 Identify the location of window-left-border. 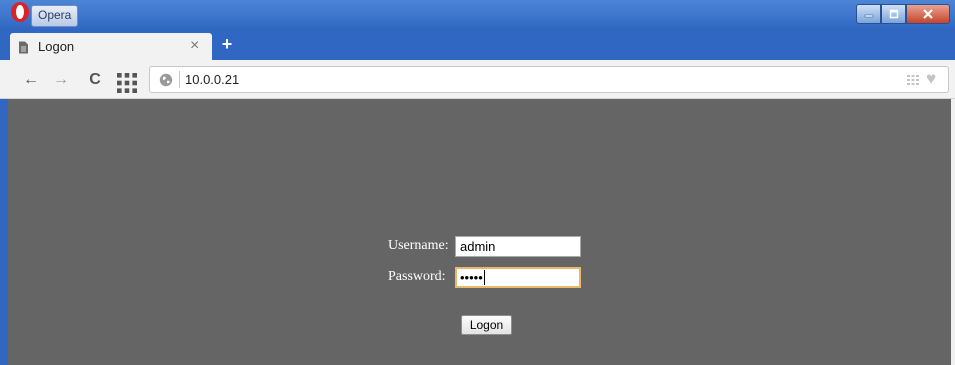
(4, 232).